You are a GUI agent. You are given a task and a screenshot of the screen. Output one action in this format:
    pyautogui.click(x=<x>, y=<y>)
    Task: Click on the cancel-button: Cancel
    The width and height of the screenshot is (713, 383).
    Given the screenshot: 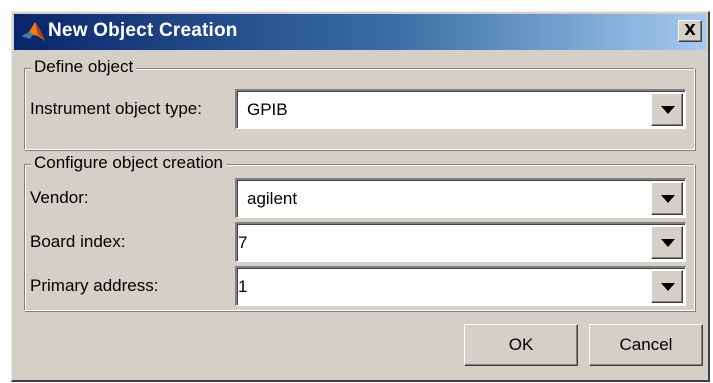 What is the action you would take?
    pyautogui.click(x=646, y=345)
    